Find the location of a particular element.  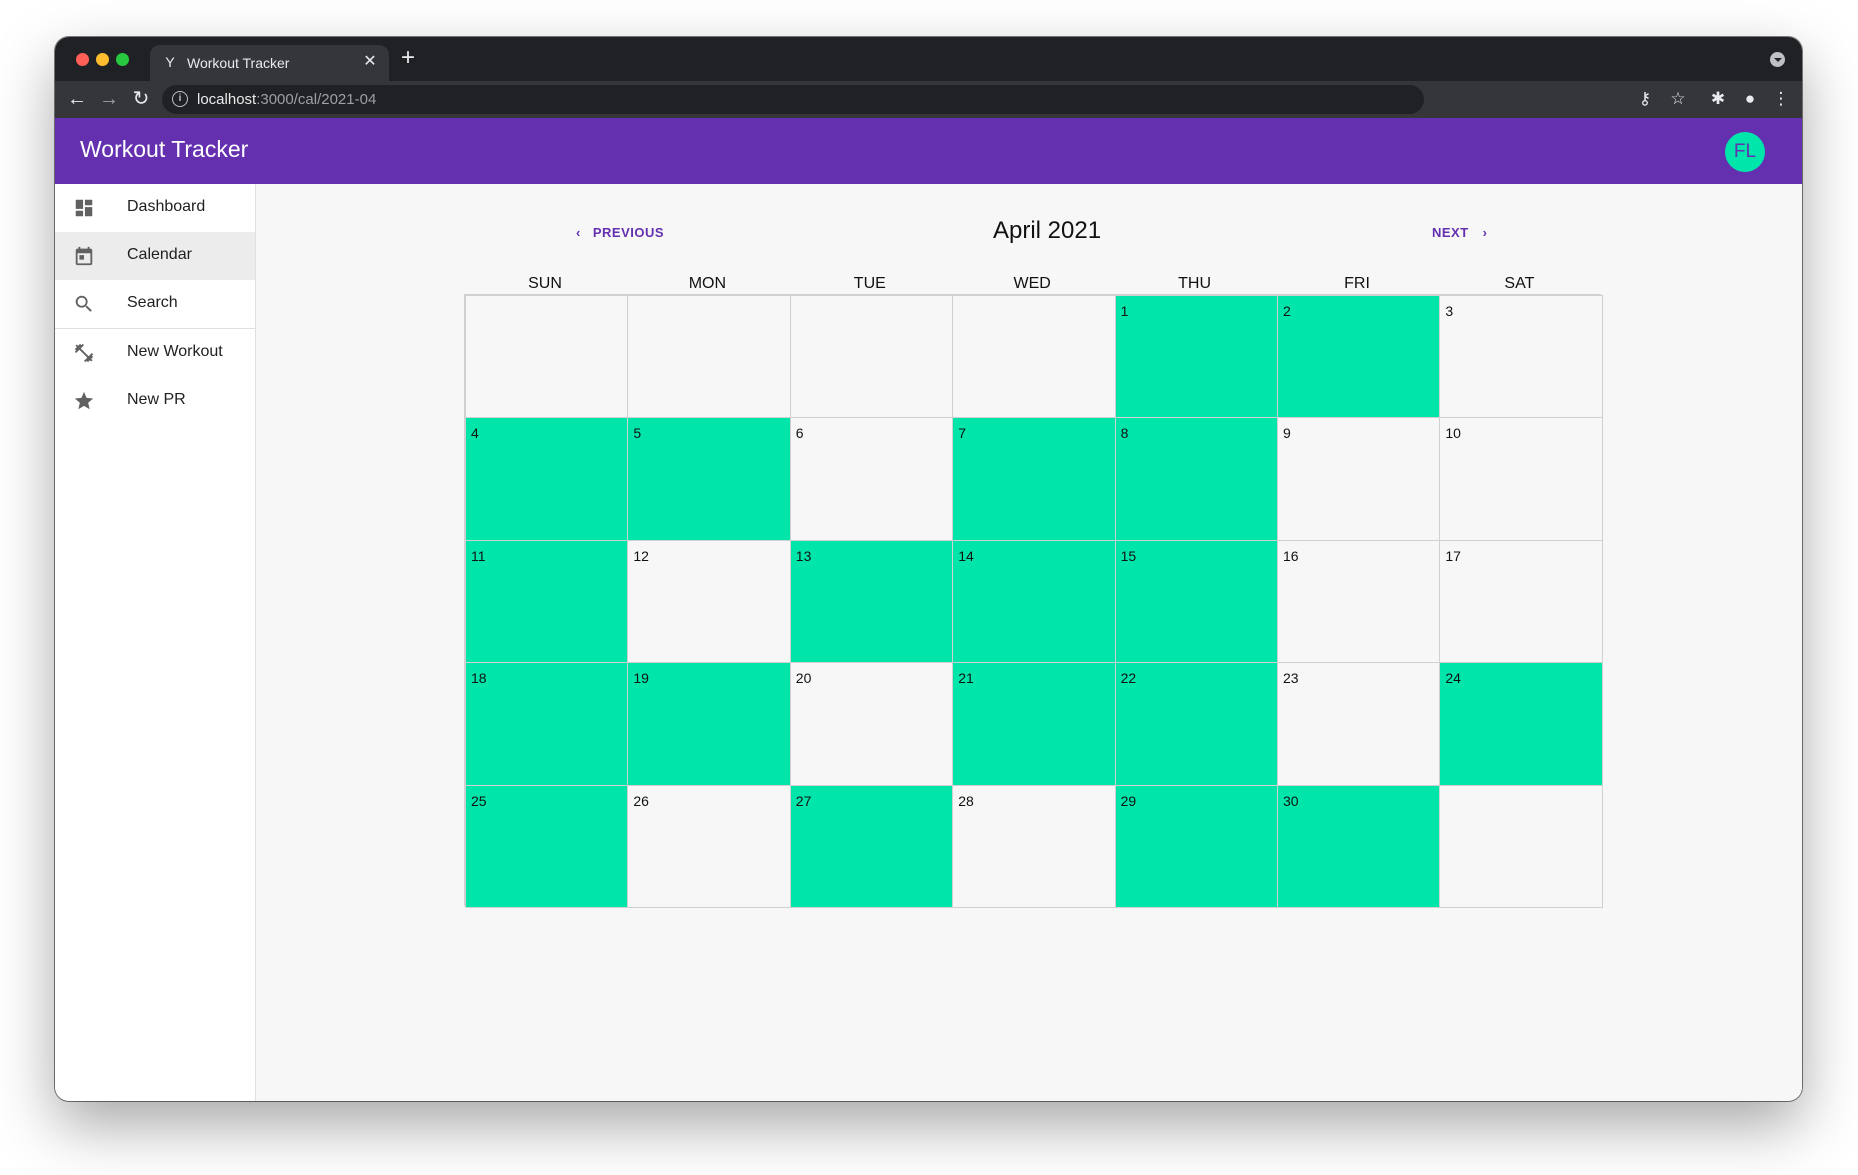

day-number: 20 is located at coordinates (803, 678).